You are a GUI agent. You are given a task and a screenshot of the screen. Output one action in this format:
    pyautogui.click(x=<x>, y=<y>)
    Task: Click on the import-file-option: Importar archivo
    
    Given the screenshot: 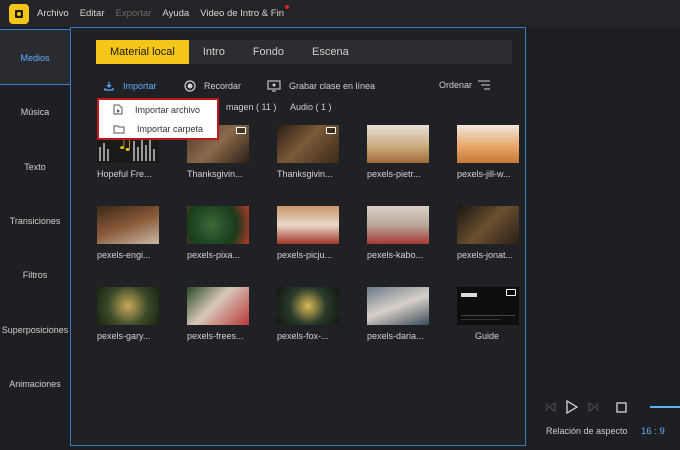 What is the action you would take?
    pyautogui.click(x=158, y=109)
    